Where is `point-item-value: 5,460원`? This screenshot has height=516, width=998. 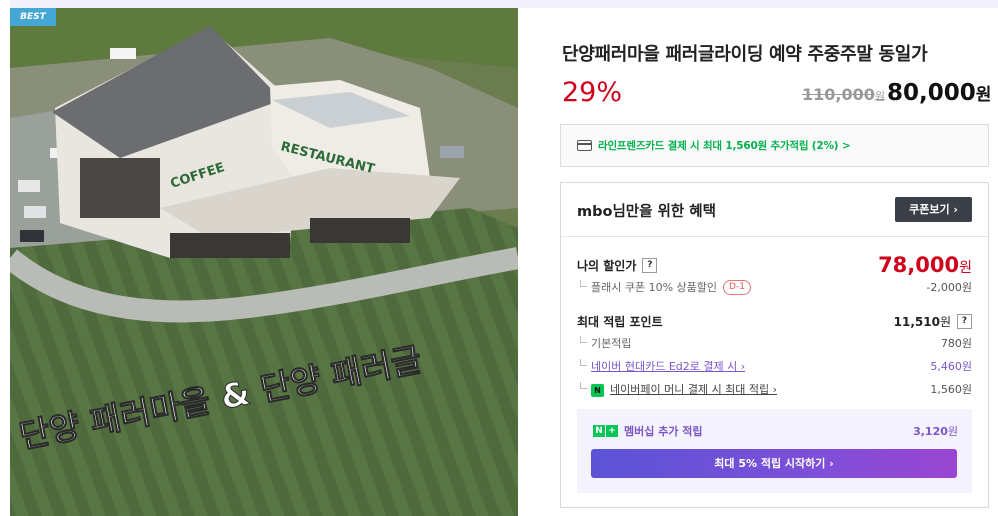
point-item-value: 5,460원 is located at coordinates (951, 366).